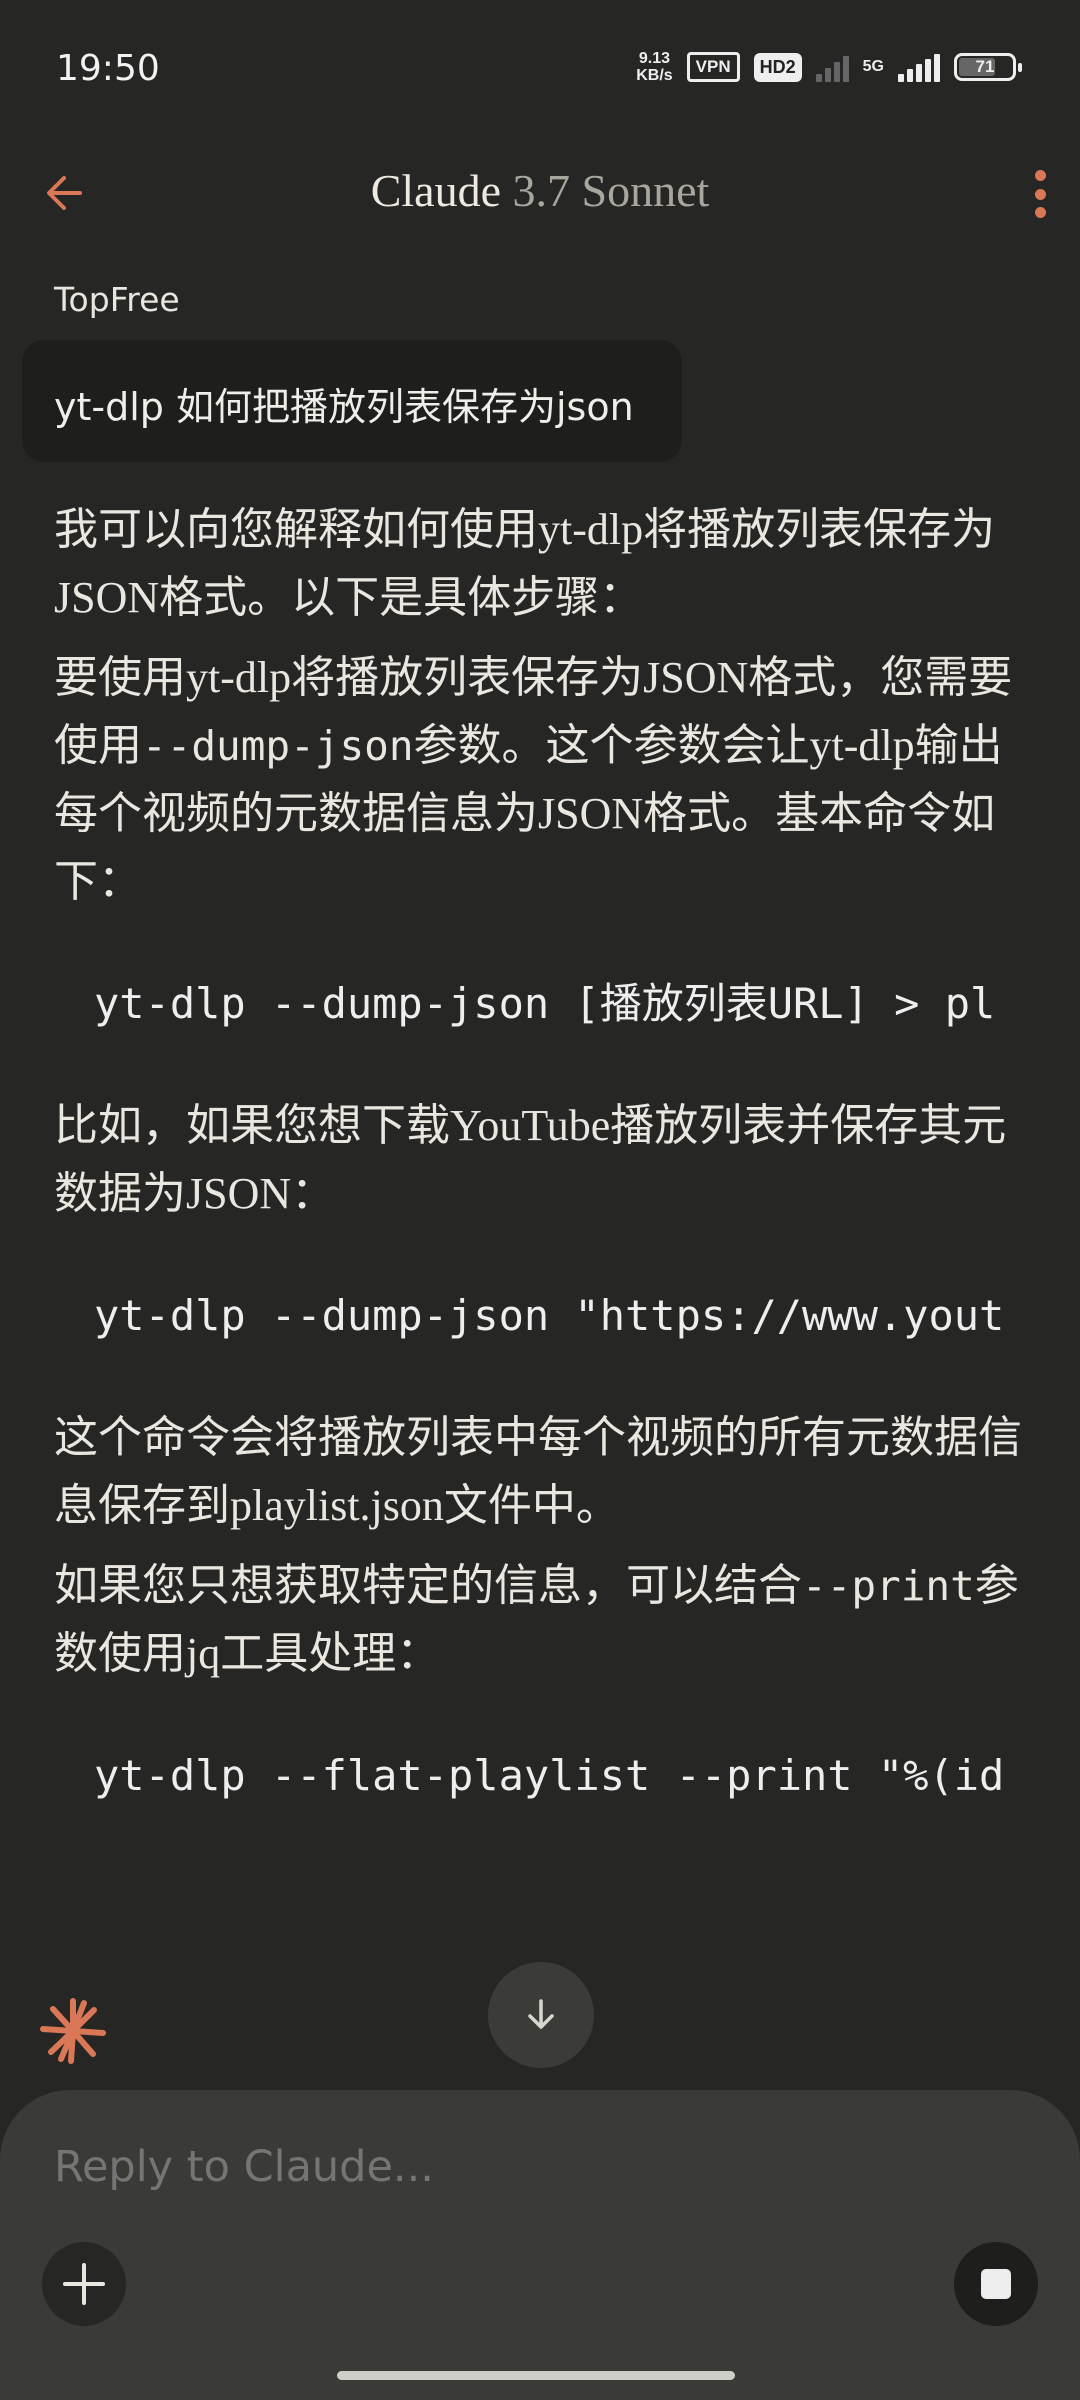 The image size is (1080, 2400). I want to click on clock: 19:50, so click(108, 68).